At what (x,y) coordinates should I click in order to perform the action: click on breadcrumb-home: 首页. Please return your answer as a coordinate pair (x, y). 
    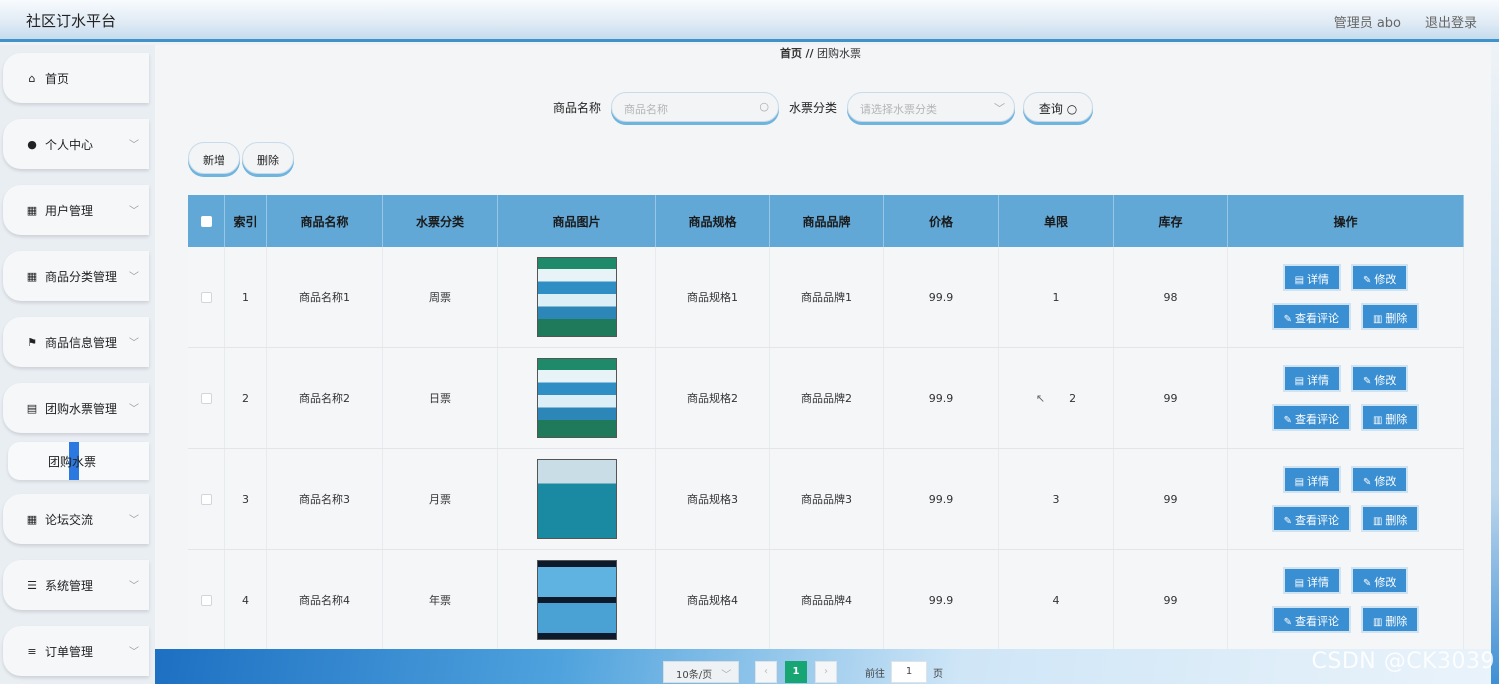
    Looking at the image, I should click on (791, 53).